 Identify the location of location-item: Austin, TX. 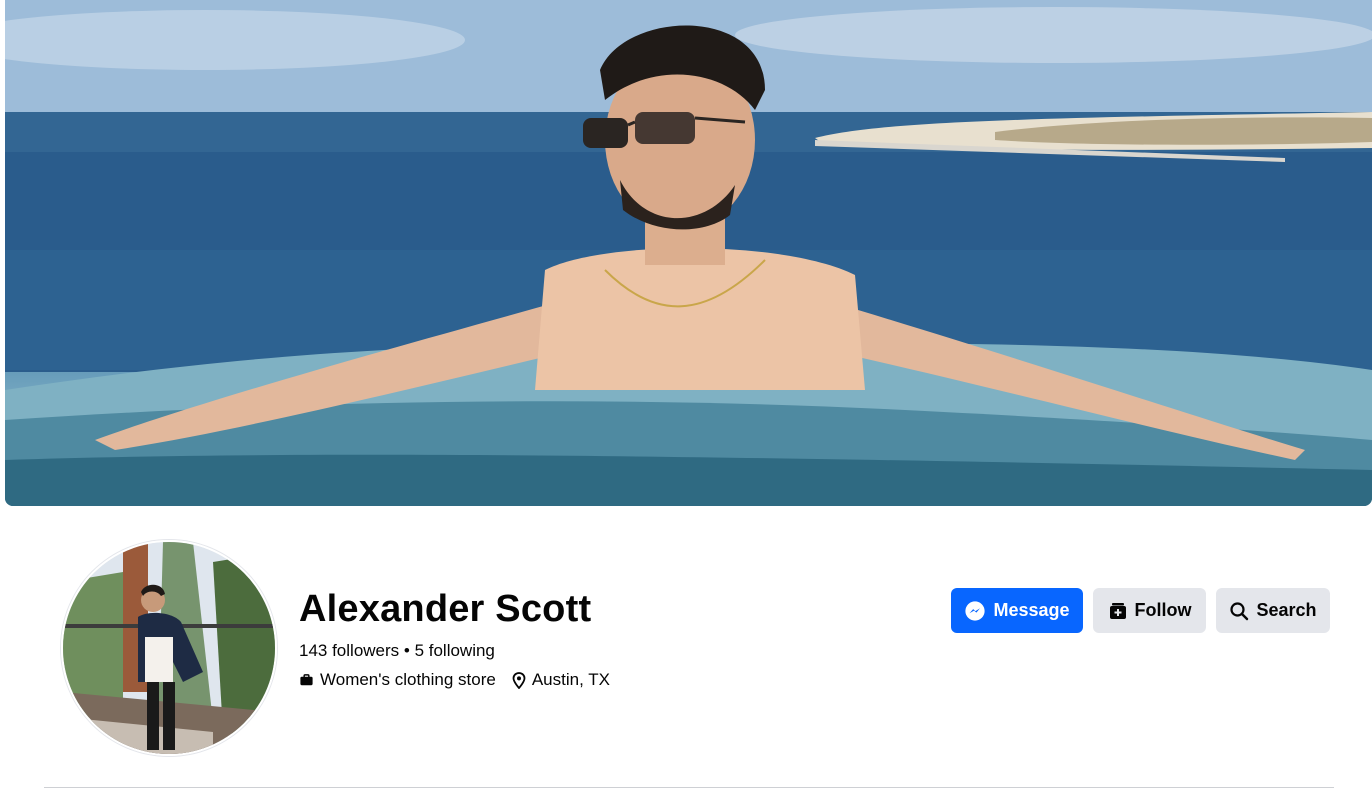
(561, 680).